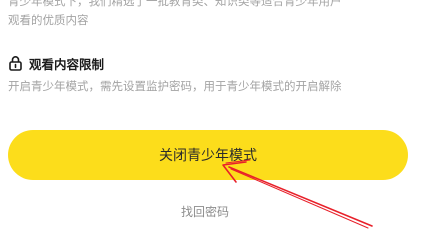  Describe the element at coordinates (48, 20) in the screenshot. I see `intro-line-2: 观看的优质内容` at that location.